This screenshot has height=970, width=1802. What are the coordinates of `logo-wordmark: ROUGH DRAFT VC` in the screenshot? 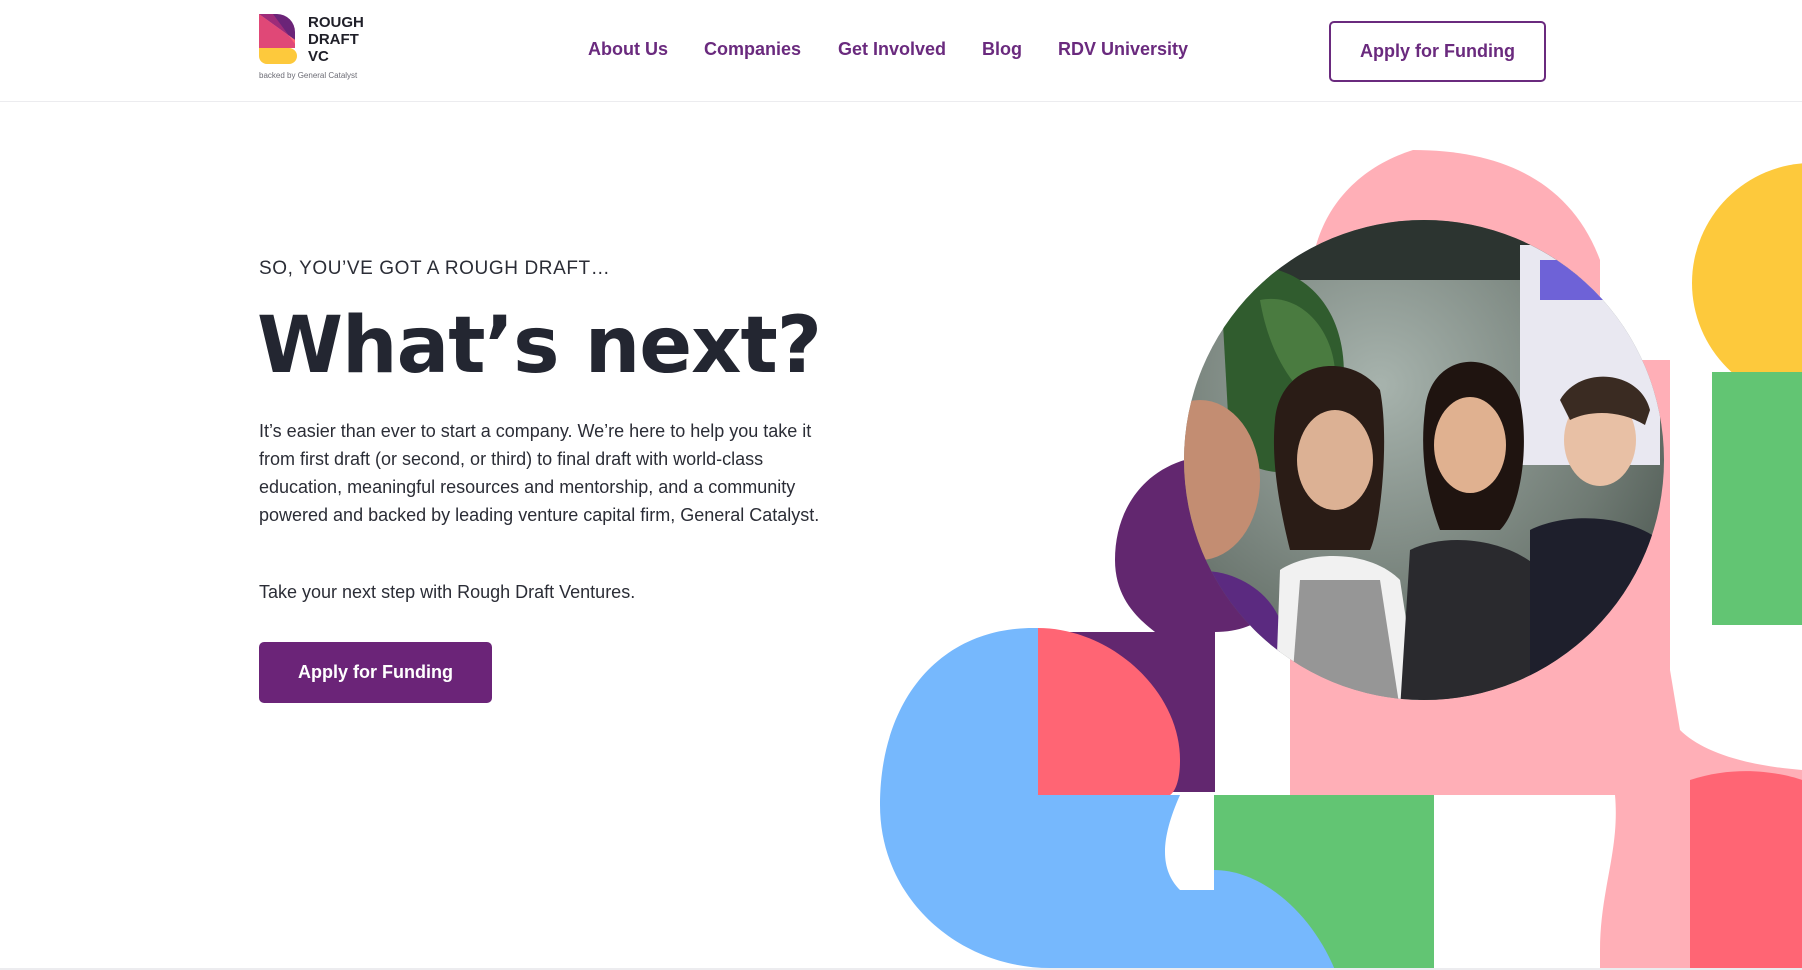 It's located at (336, 39).